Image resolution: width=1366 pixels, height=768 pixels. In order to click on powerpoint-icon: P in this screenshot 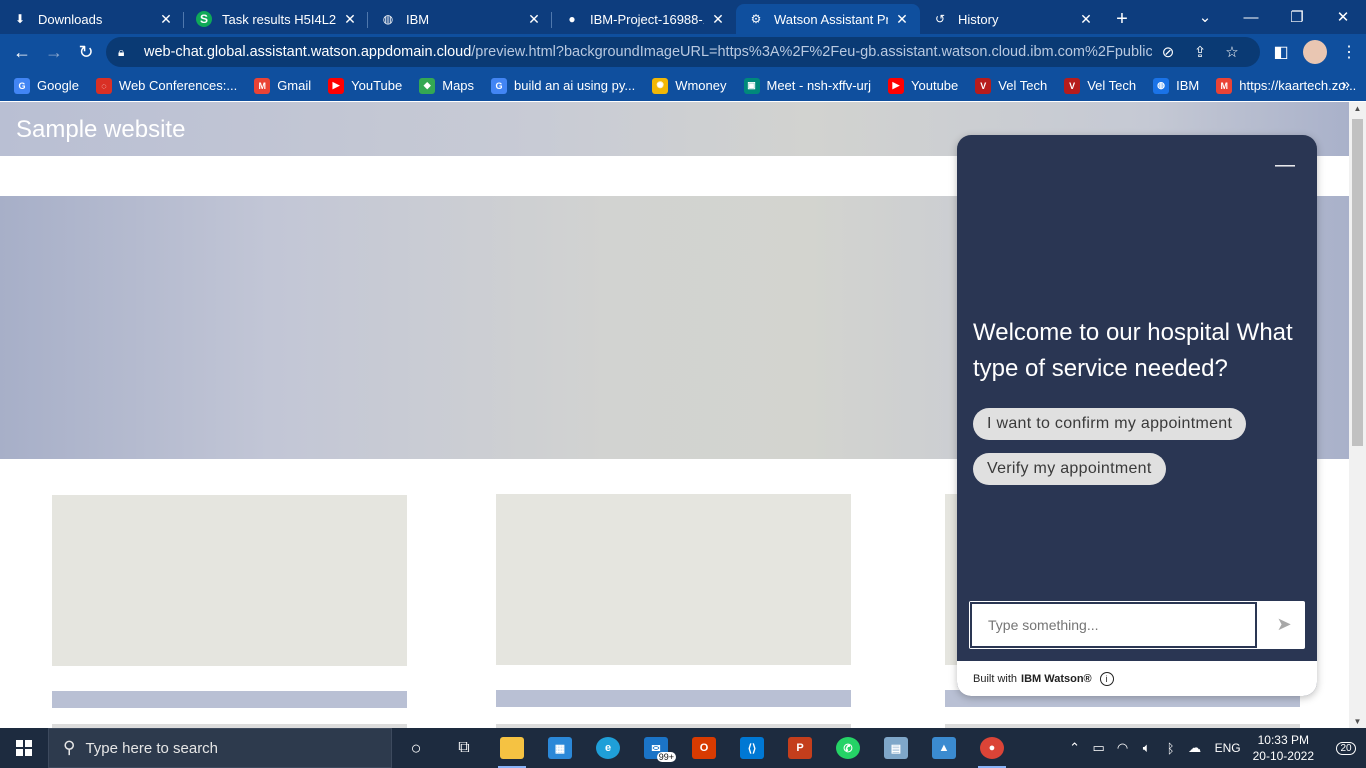, I will do `click(800, 748)`.